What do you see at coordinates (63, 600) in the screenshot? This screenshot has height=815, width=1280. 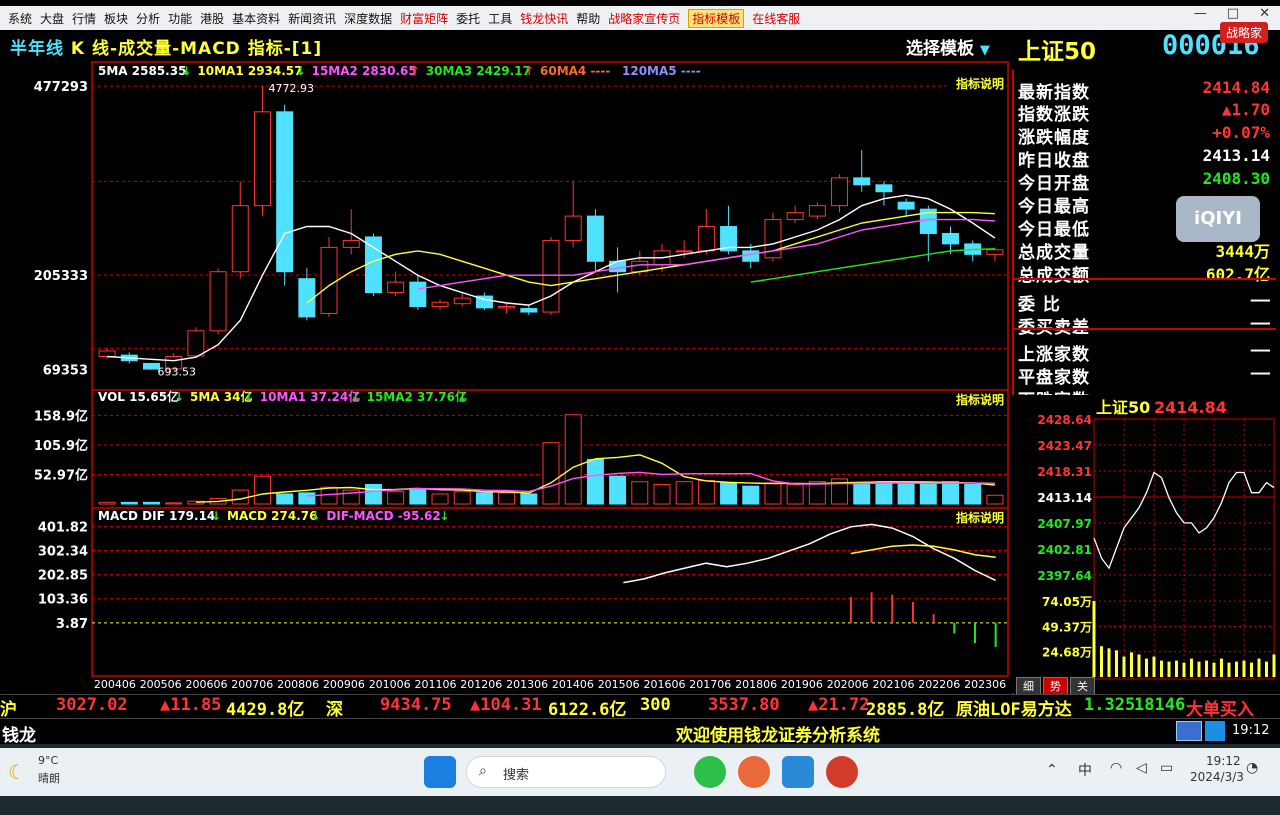 I see `macd-y-label: 103.36` at bounding box center [63, 600].